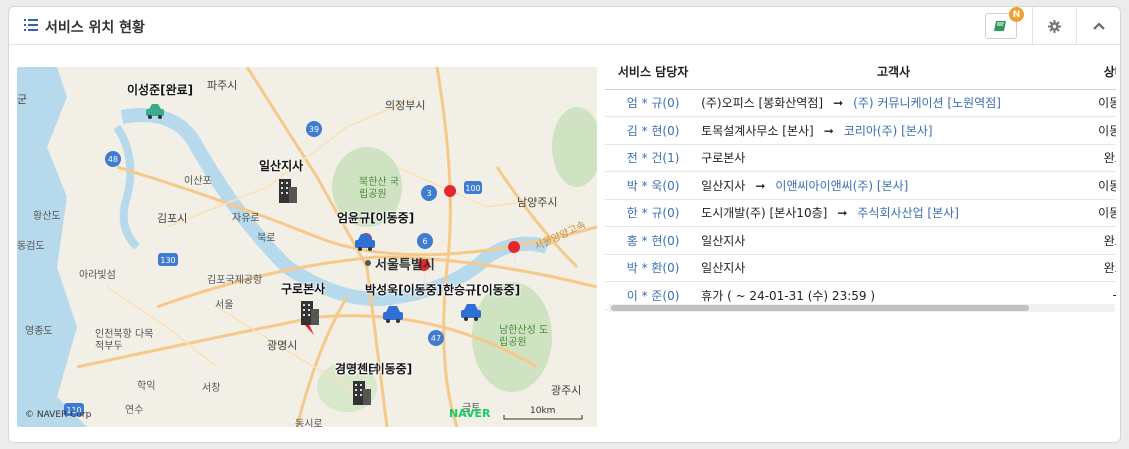 The height and width of the screenshot is (449, 1129). I want to click on table-row: 박 * 환(0)일산지사완료24, so click(860, 268).